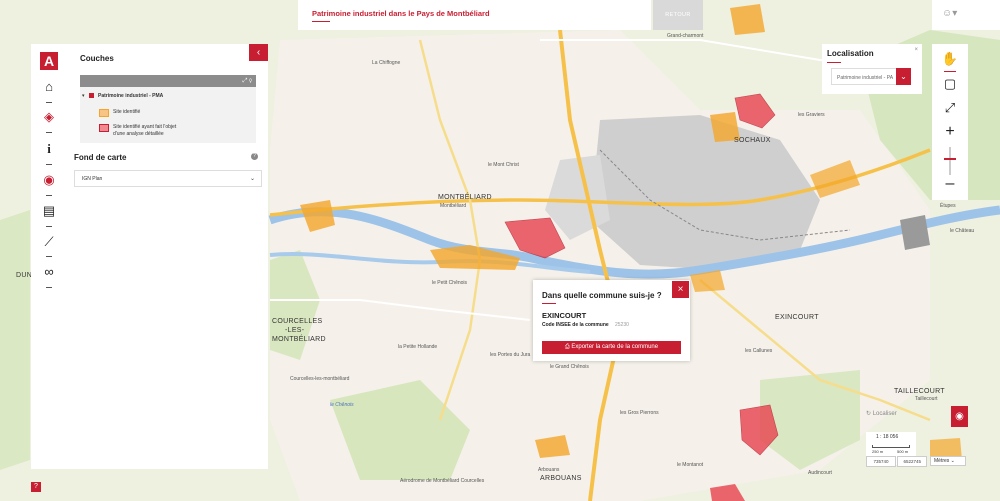  Describe the element at coordinates (49, 242) in the screenshot. I see `ruler-icon: ⟋` at that location.